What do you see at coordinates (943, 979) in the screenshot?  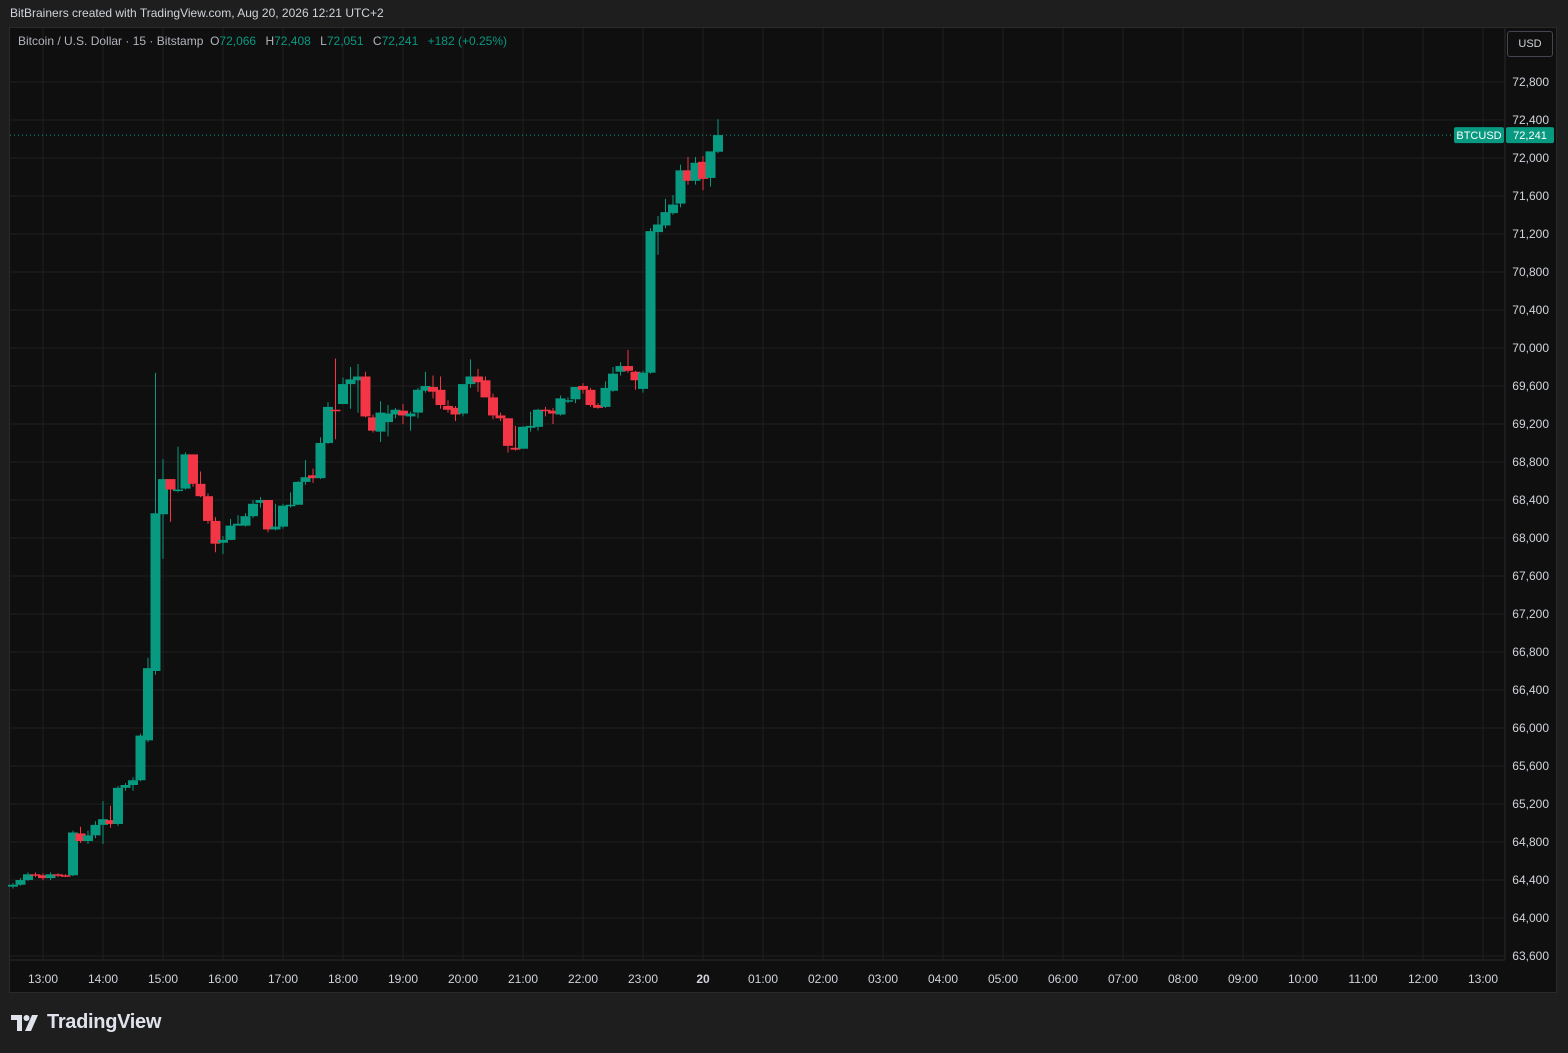 I see `time-tick-label: 04:00` at bounding box center [943, 979].